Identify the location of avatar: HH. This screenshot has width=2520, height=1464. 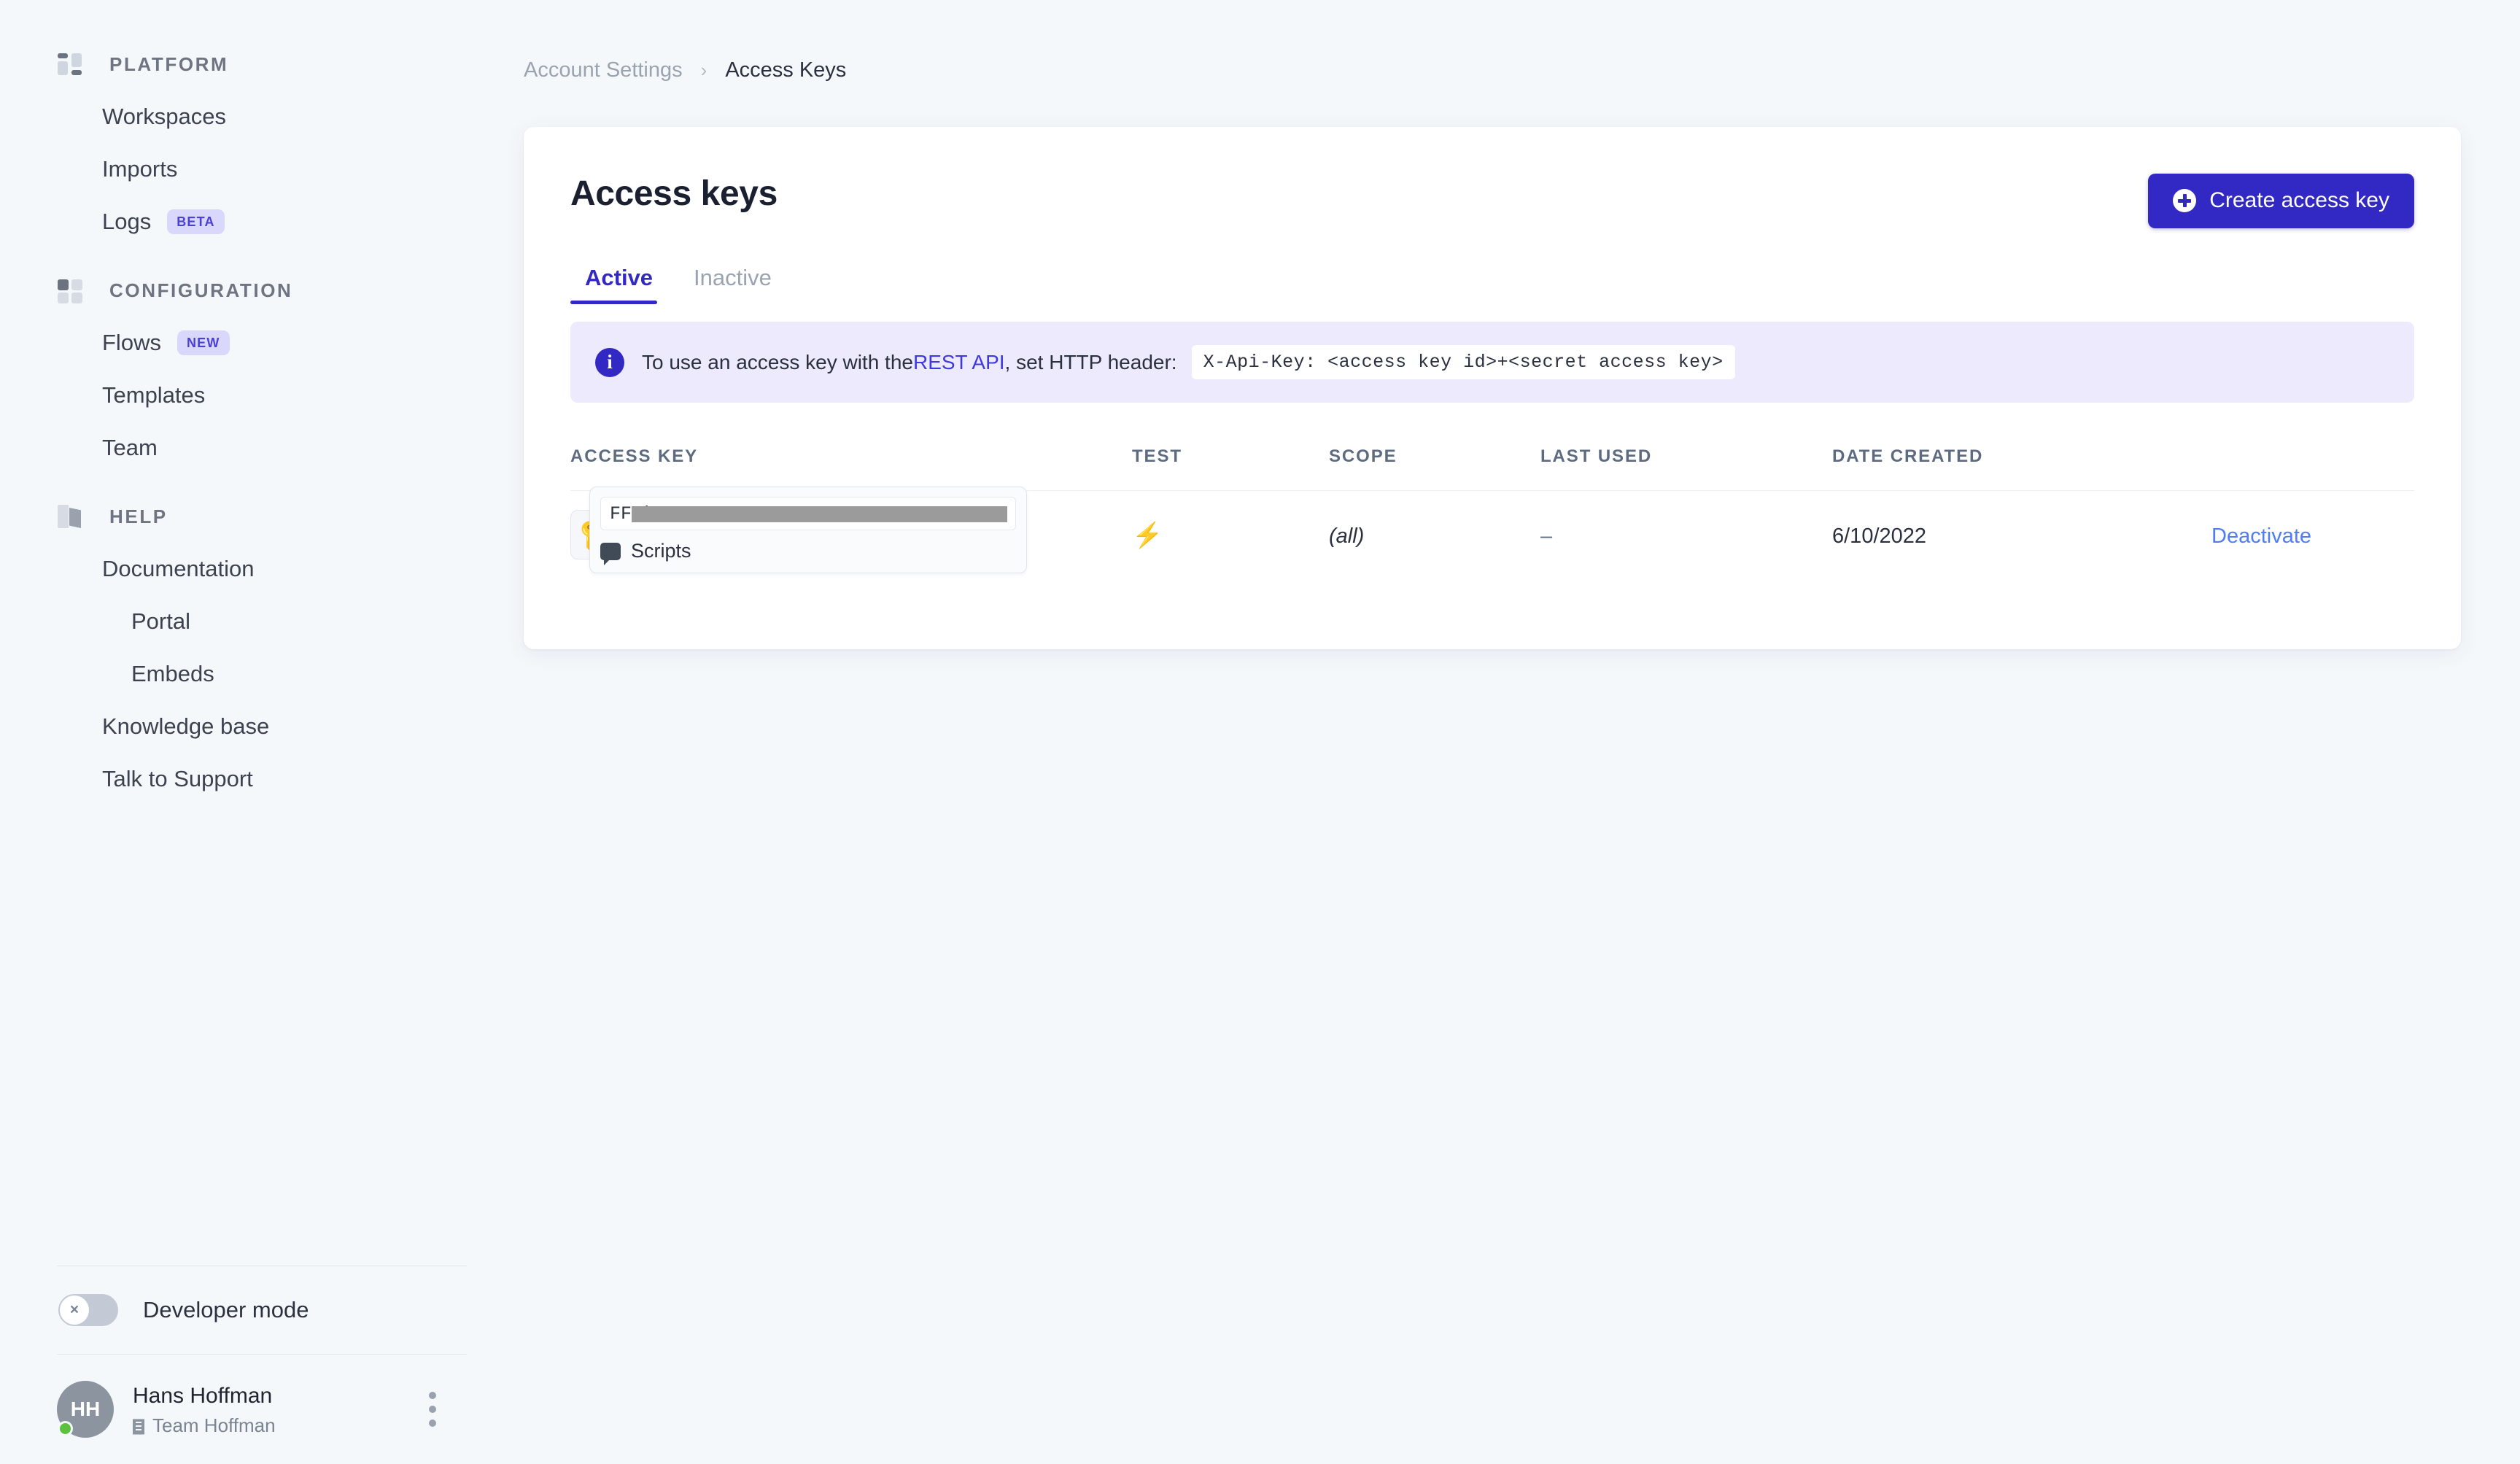
(86, 1409).